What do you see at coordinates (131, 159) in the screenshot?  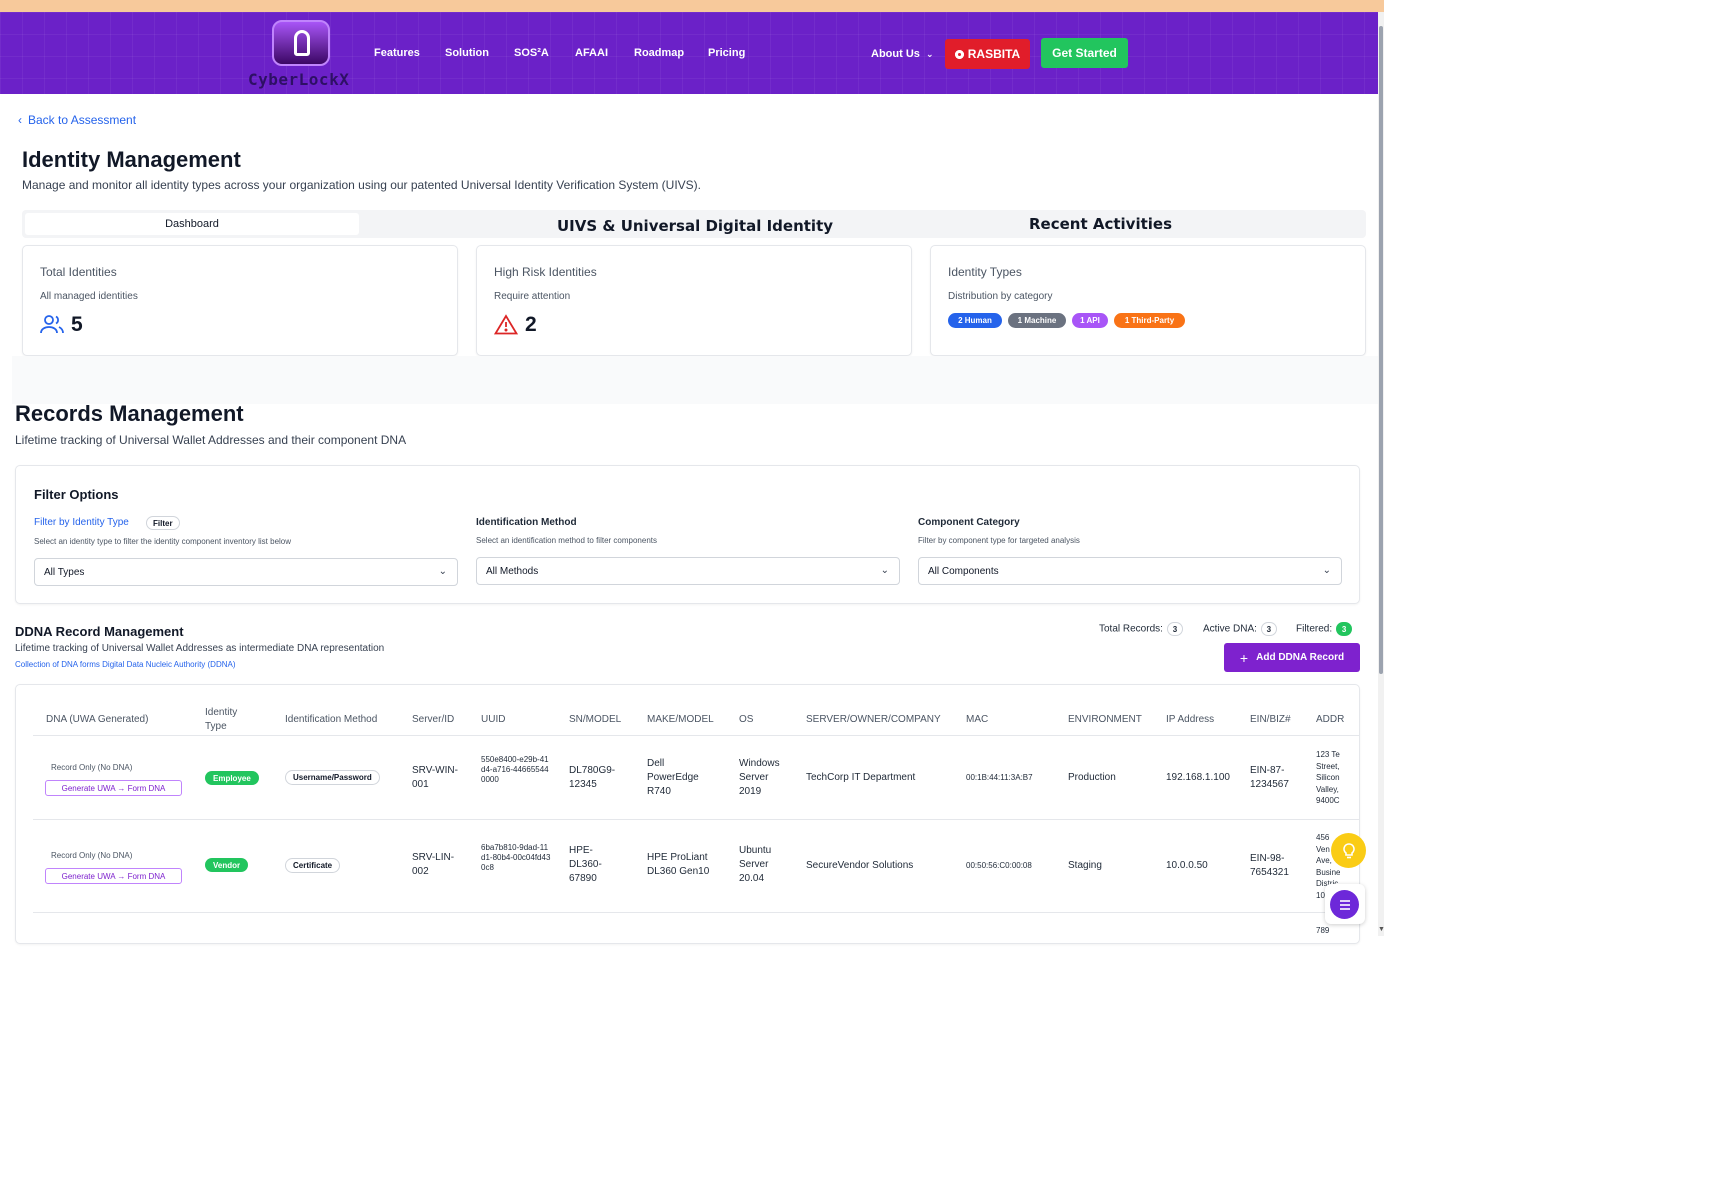 I see `page-title: Identity Management` at bounding box center [131, 159].